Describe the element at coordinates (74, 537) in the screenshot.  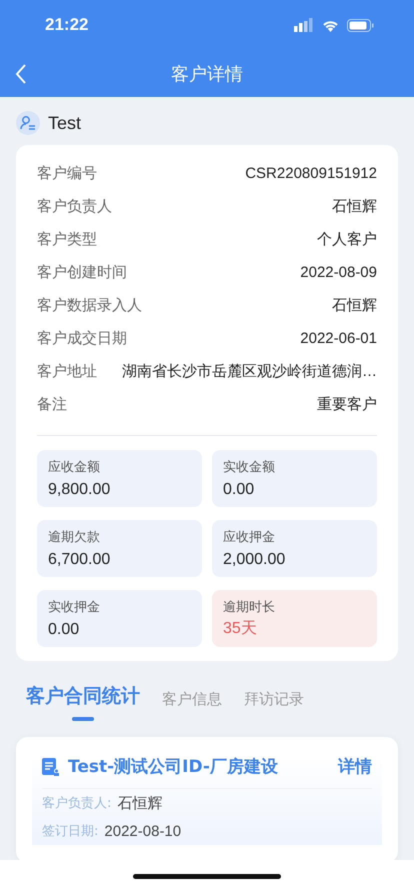
I see `stat-label: 逾期欠款` at that location.